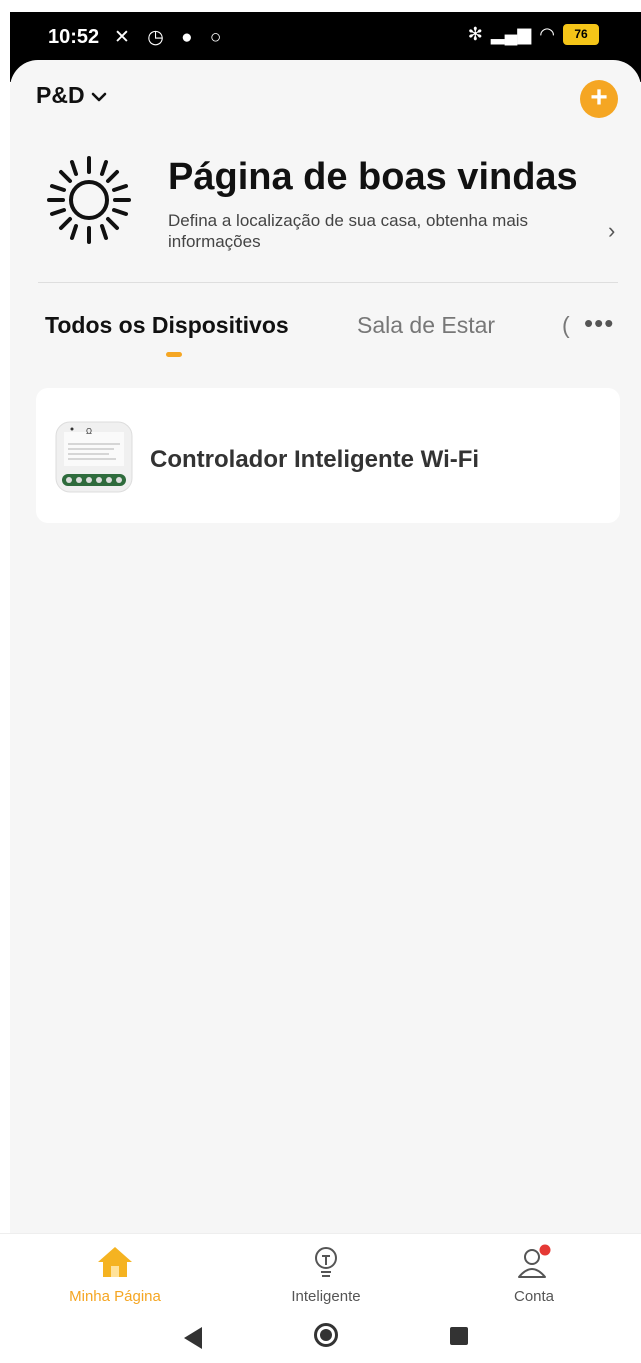 This screenshot has height=1363, width=641. What do you see at coordinates (459, 1336) in the screenshot?
I see `recent-apps-icon` at bounding box center [459, 1336].